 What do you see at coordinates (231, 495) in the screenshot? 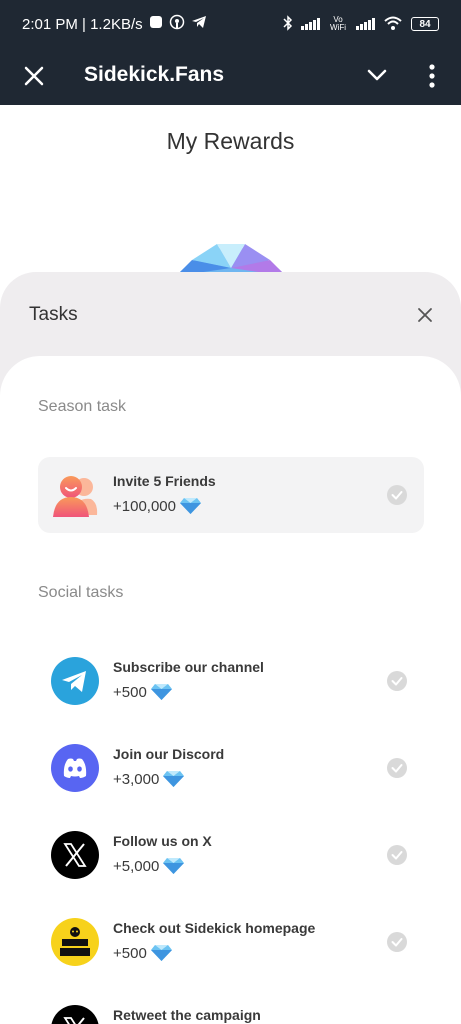
I see `task-invite-friends: Invite 5 Friends +100,000` at bounding box center [231, 495].